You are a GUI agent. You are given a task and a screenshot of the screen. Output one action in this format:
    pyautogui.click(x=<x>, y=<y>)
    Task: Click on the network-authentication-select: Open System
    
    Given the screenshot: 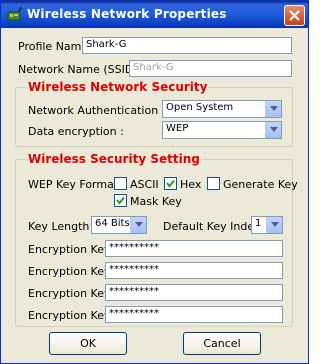 What is the action you would take?
    pyautogui.click(x=222, y=109)
    